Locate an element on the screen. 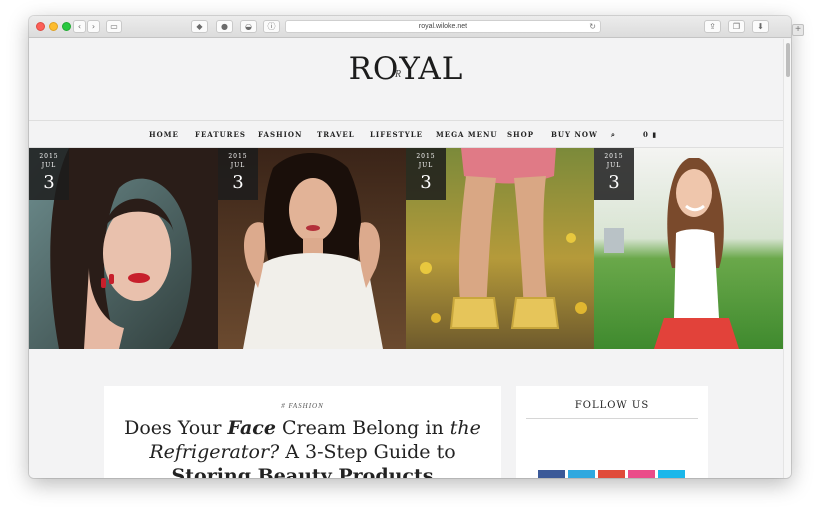 The height and width of the screenshot is (521, 820). search-icon: ⌕ is located at coordinates (613, 135).